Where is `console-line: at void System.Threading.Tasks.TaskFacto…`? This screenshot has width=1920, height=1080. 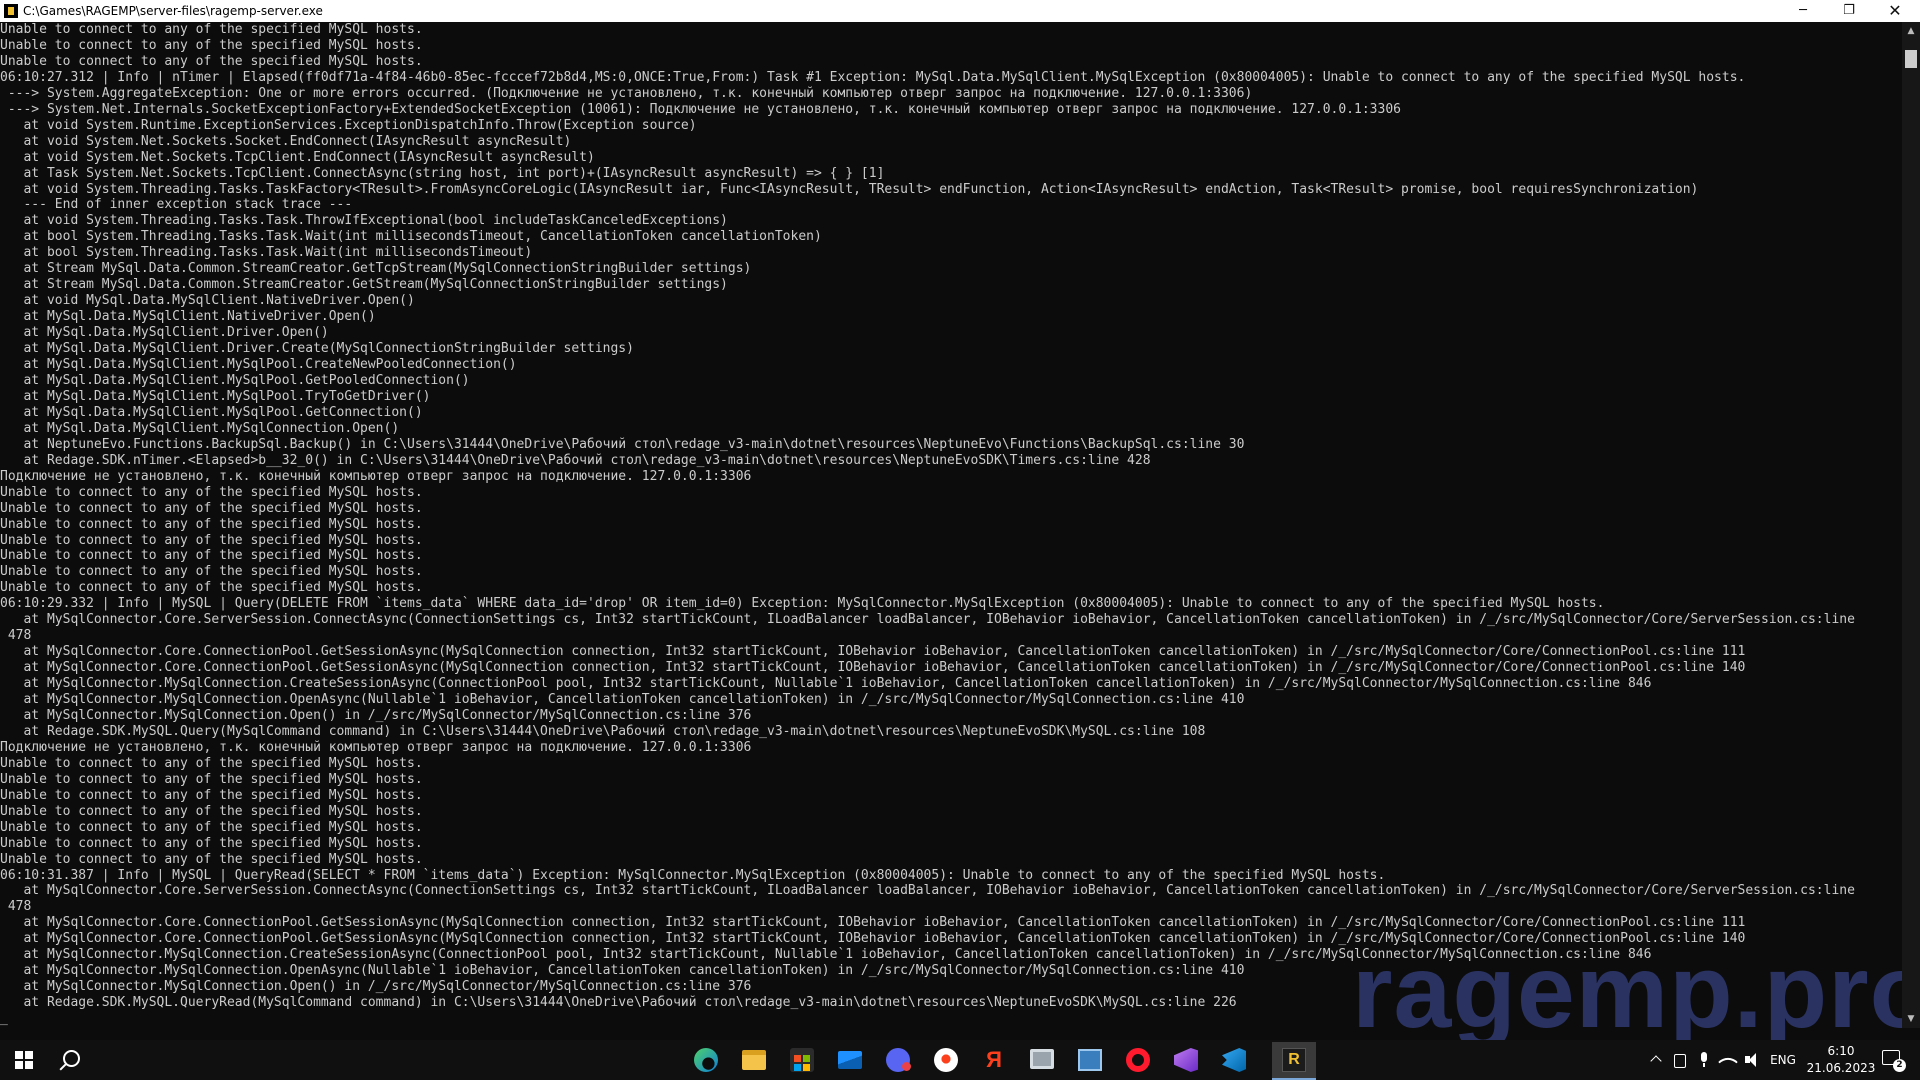 console-line: at void System.Threading.Tasks.TaskFacto… is located at coordinates (849, 189).